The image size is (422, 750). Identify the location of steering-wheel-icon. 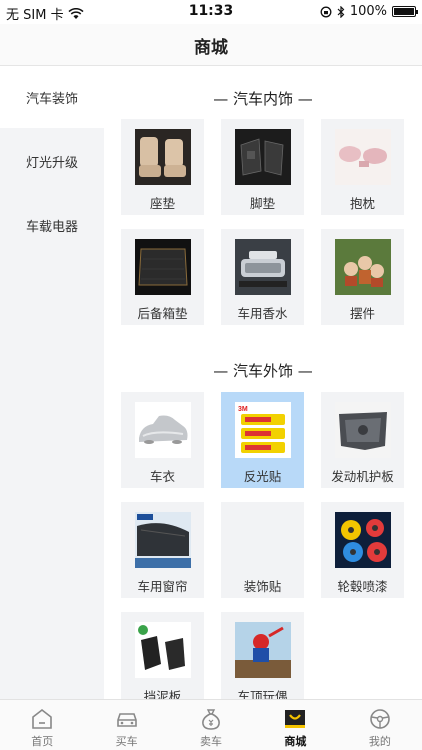
(380, 719).